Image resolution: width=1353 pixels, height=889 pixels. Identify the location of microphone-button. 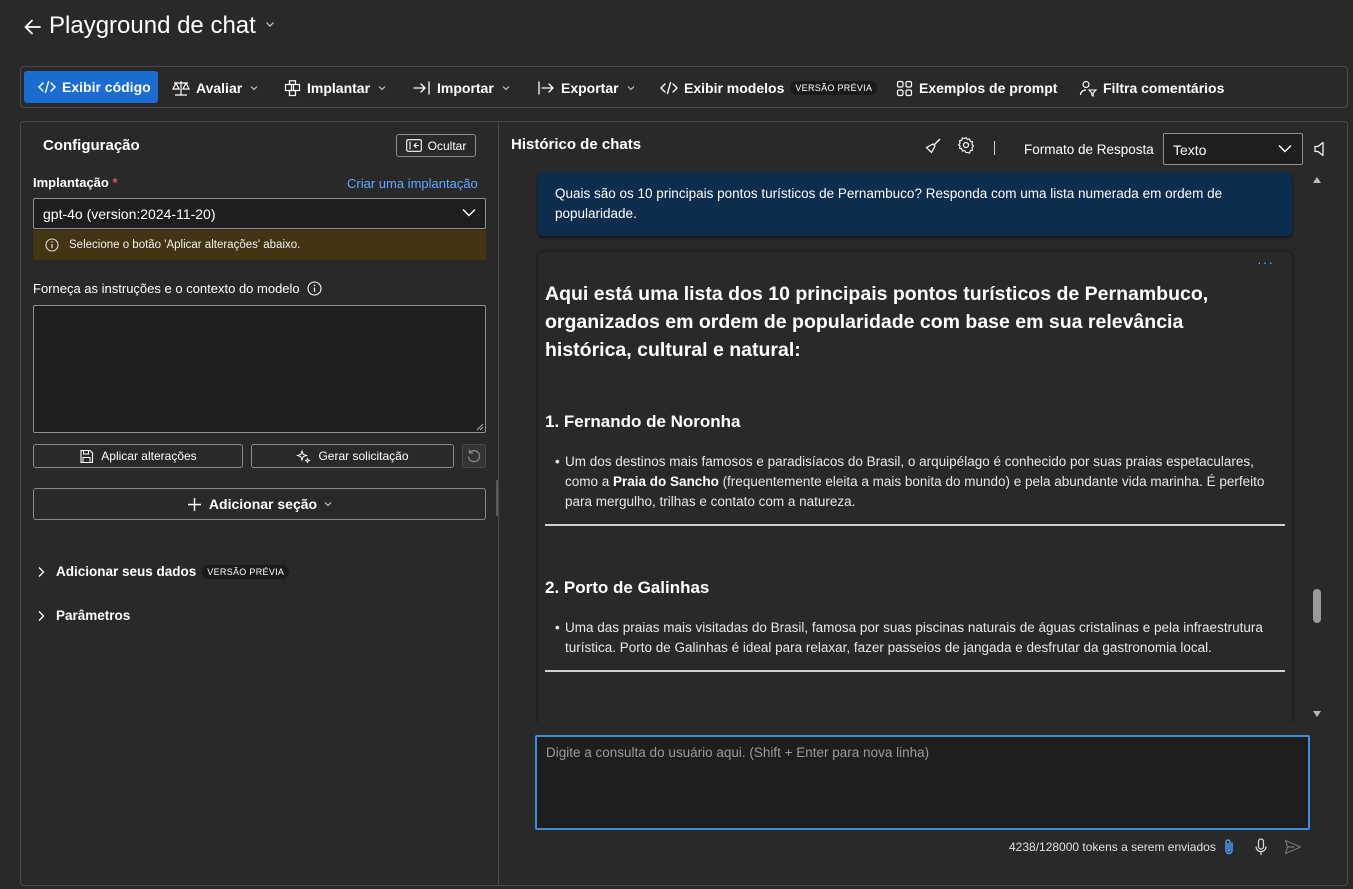
(1261, 847).